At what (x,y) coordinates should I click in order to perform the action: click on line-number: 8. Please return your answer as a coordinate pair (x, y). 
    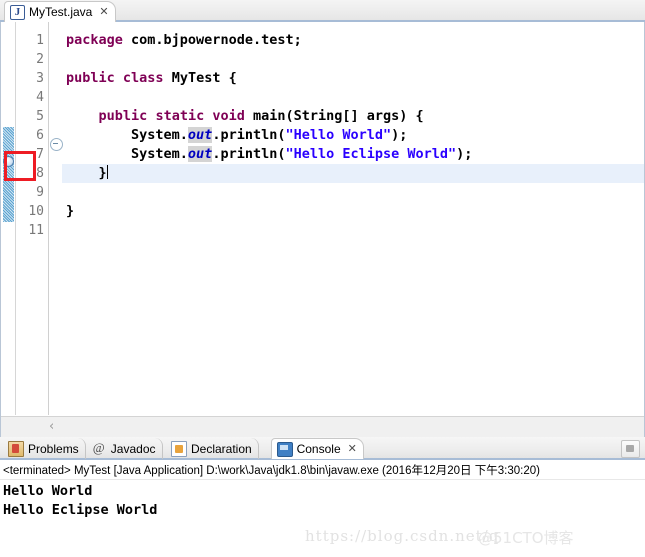
    Looking at the image, I should click on (40, 173).